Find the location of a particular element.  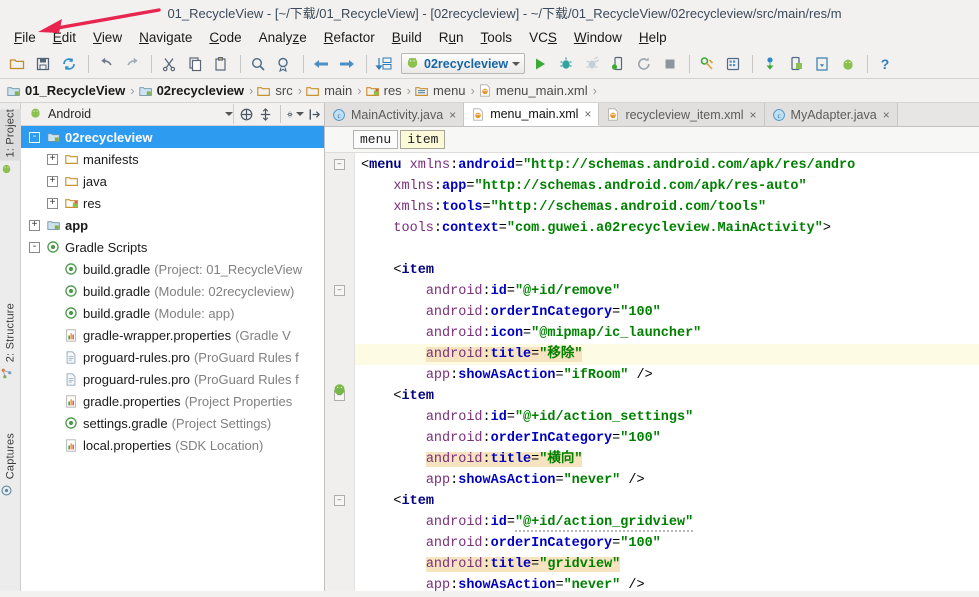

breadcrumb-item-menu-main-xml: menu_main.xml is located at coordinates (534, 90).